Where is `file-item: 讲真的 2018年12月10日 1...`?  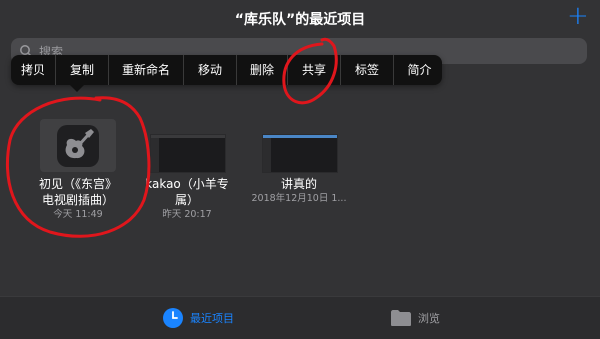
file-item: 讲真的 2018年12月10日 1... is located at coordinates (299, 190).